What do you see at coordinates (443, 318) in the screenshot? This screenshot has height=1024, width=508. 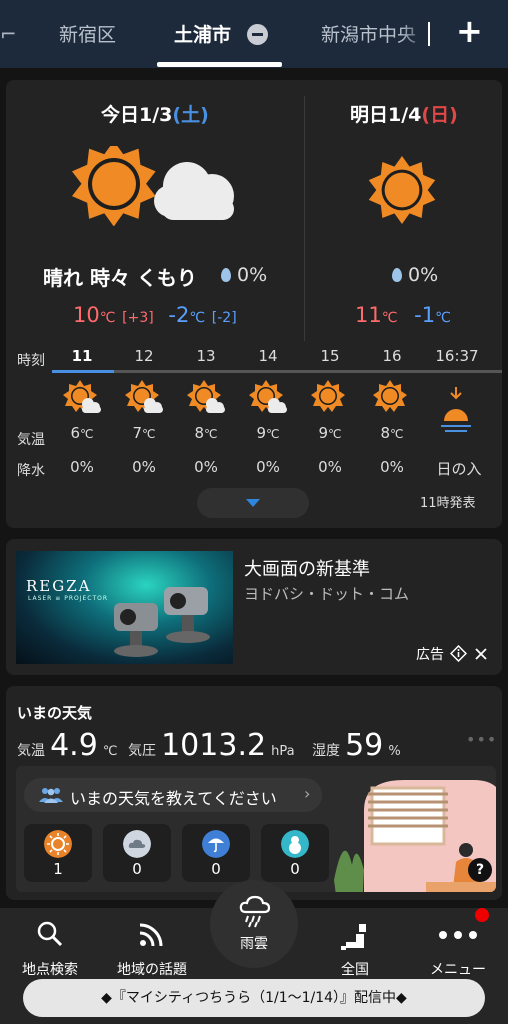 I see `tomorrow-low-unit: ℃` at bounding box center [443, 318].